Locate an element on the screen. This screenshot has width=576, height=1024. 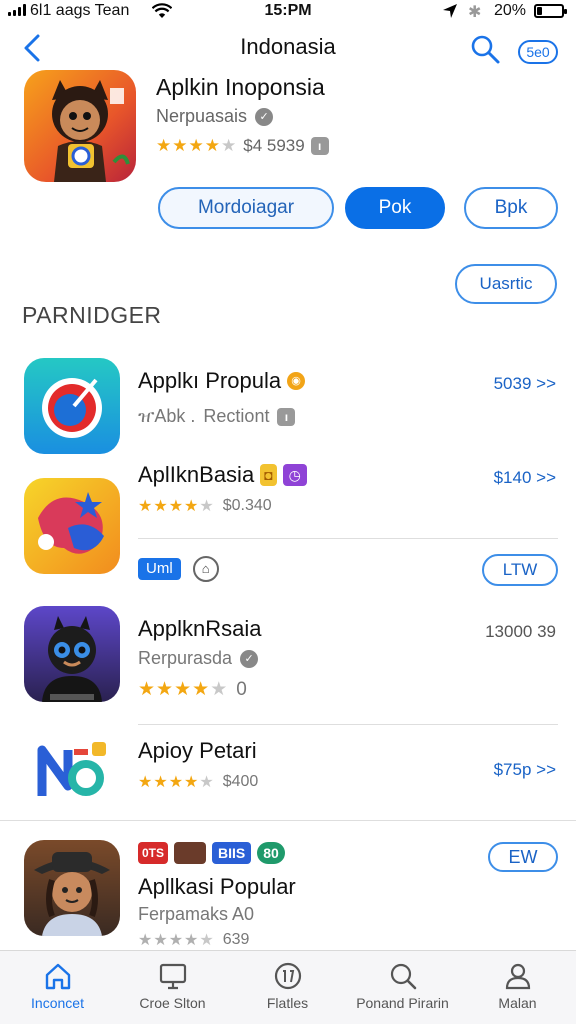
mordoiagar-button: Mordoiagar is located at coordinates (246, 208).